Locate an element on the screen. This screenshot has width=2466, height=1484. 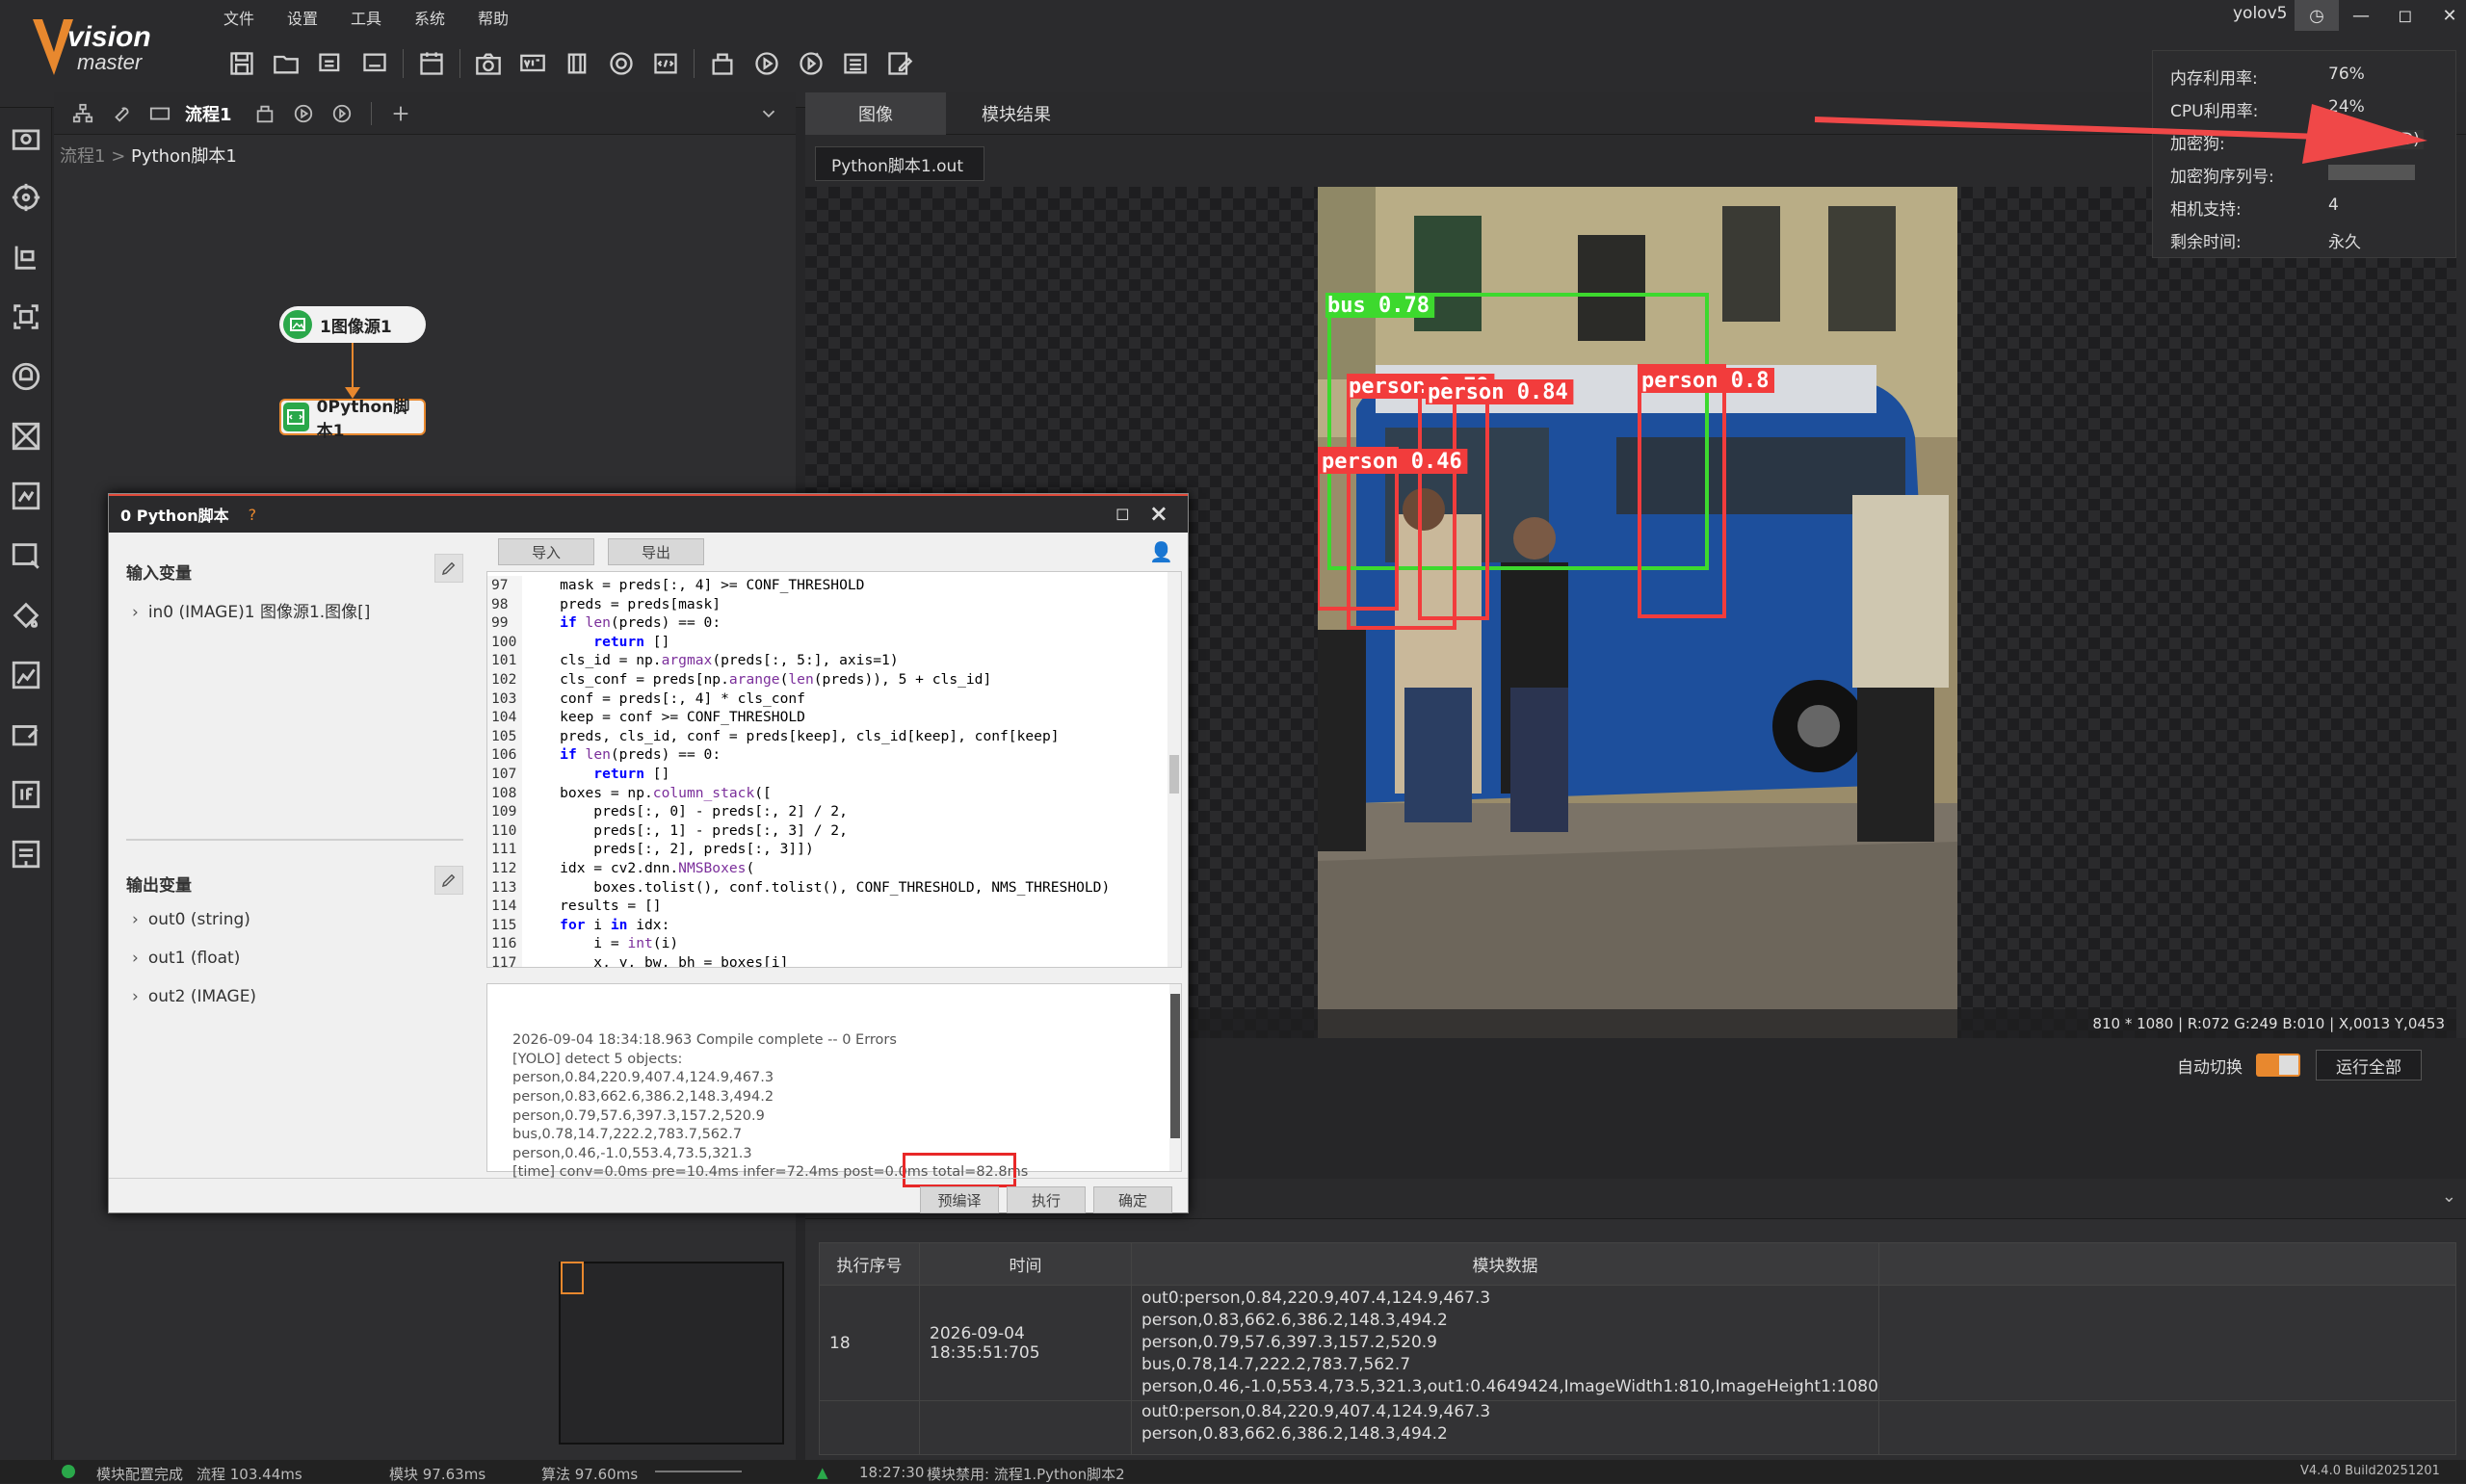
flow-node-python-script: 0Python脚本1 is located at coordinates (352, 419).